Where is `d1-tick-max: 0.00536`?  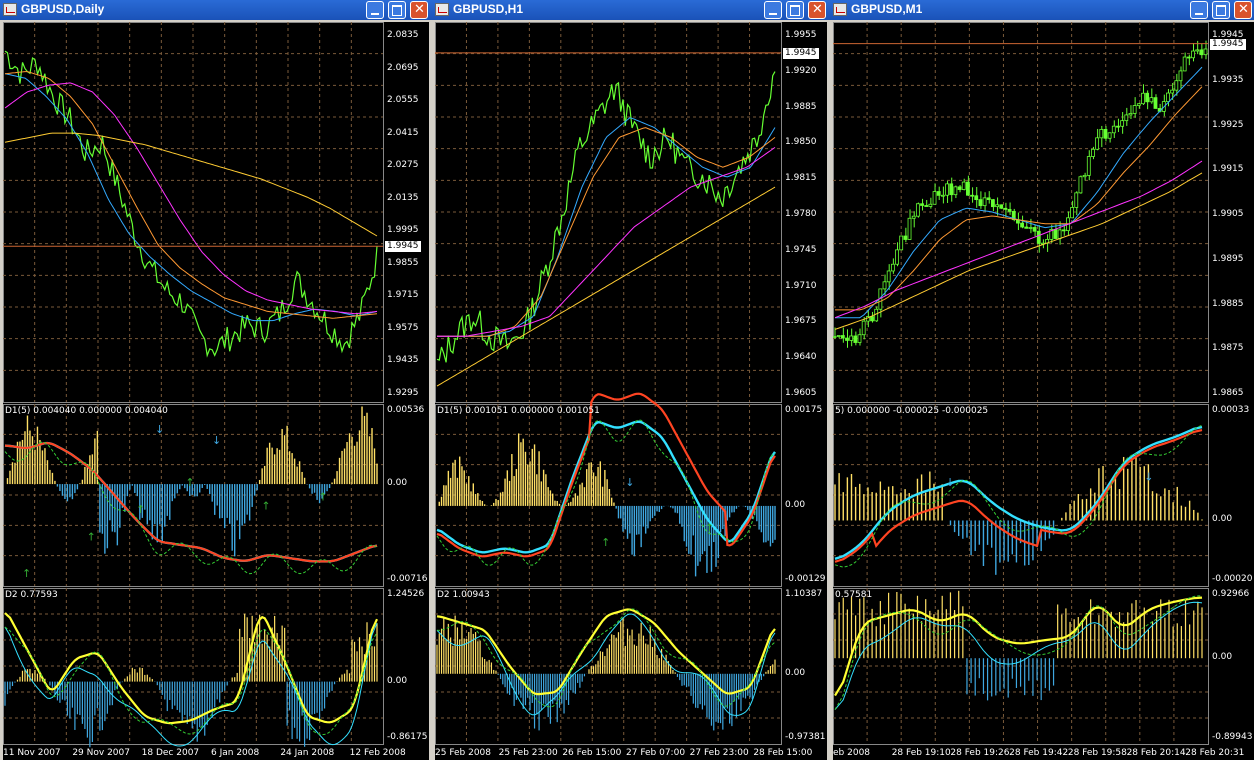
d1-tick-max: 0.00536 is located at coordinates (406, 410).